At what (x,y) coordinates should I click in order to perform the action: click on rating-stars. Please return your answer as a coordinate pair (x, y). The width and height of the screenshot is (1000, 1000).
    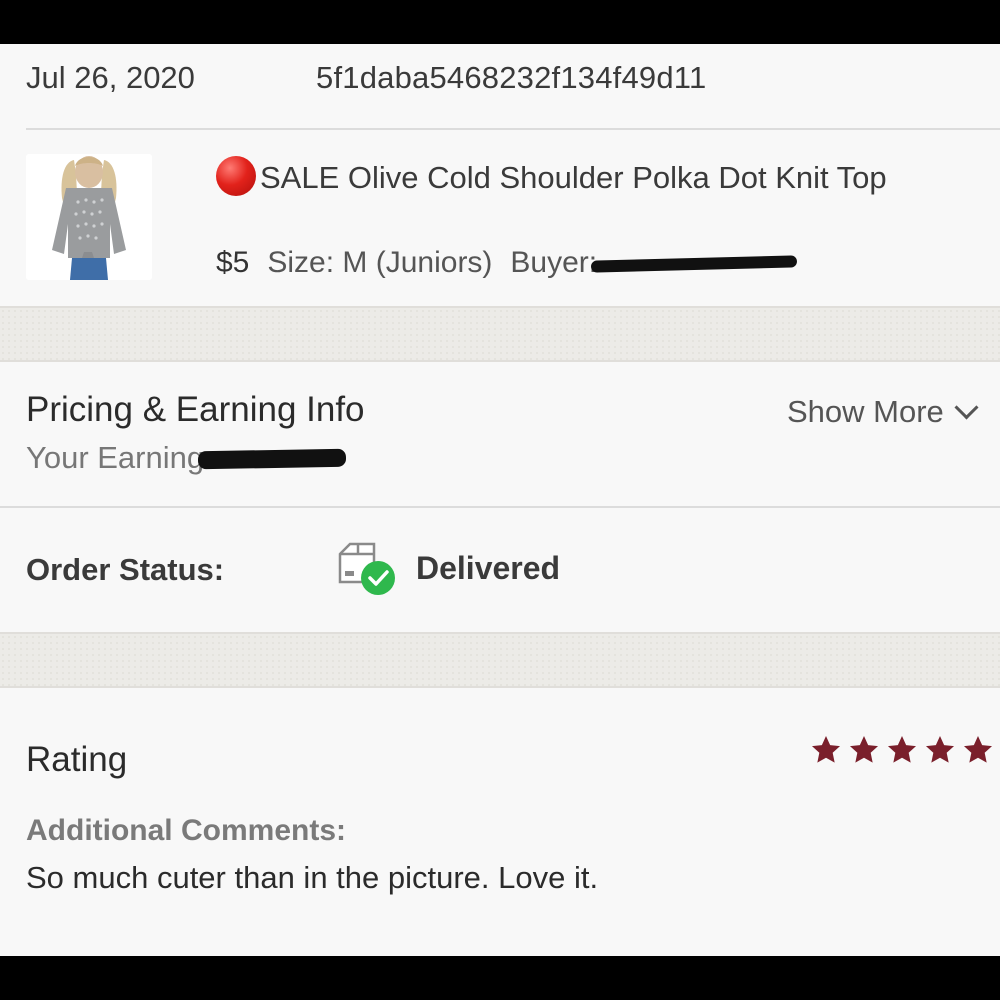
    Looking at the image, I should click on (905, 752).